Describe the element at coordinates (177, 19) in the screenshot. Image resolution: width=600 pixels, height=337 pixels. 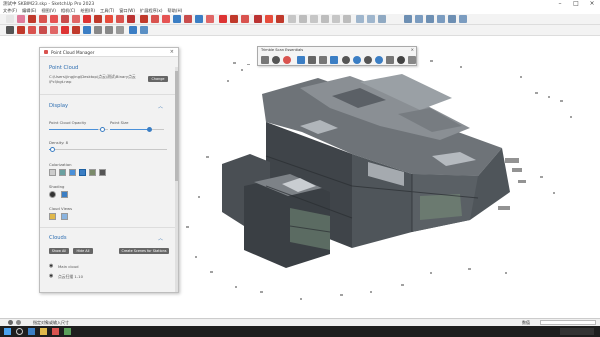
I see `zoom-extents-icon` at that location.